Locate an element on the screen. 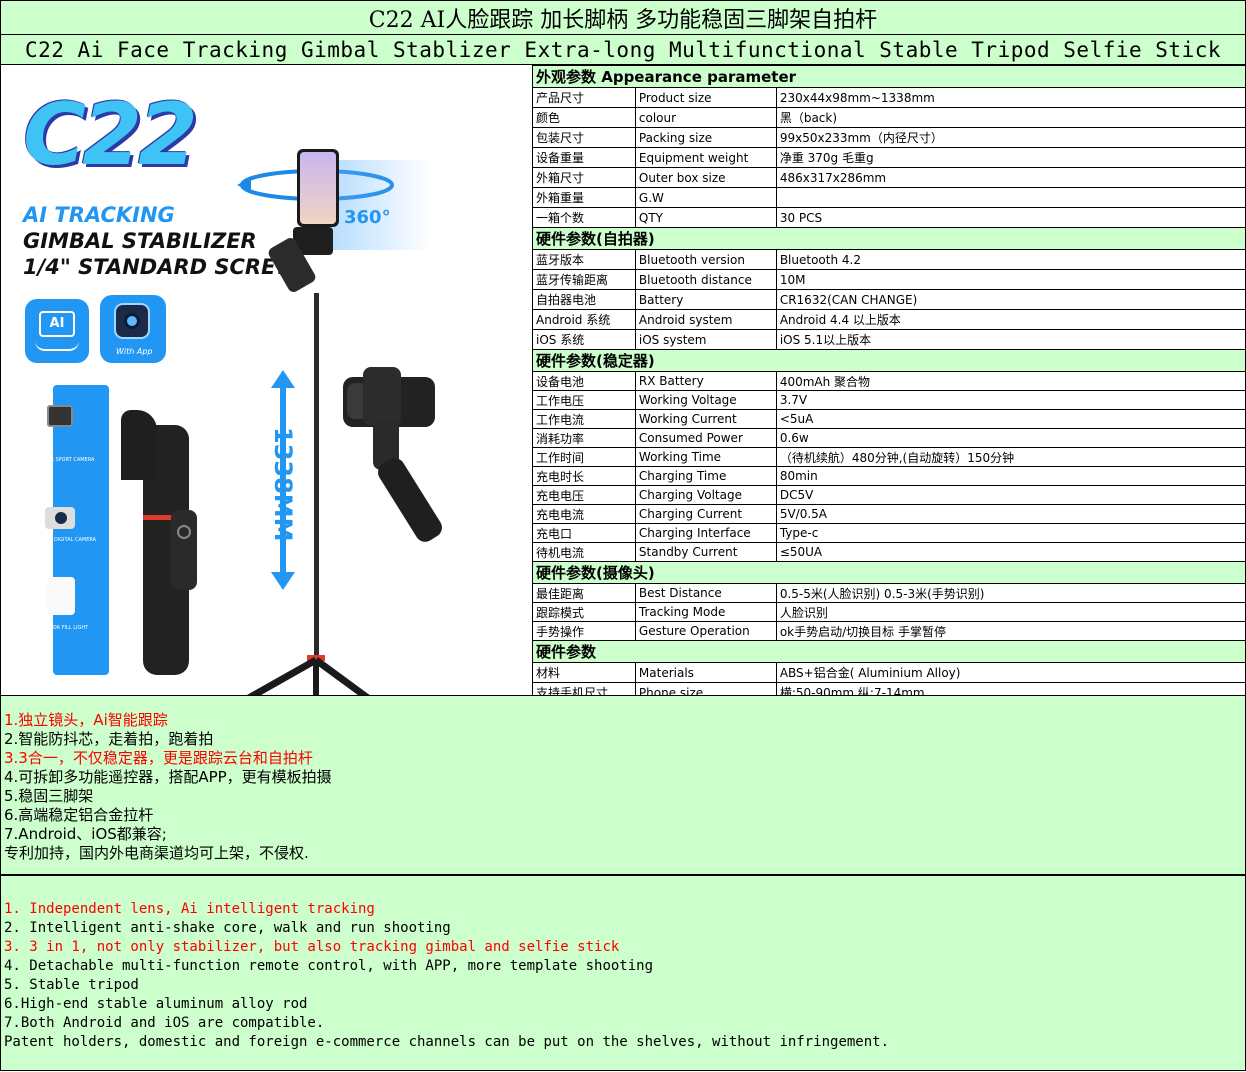 The height and width of the screenshot is (1072, 1246). spec-label-en: iOS system is located at coordinates (705, 339).